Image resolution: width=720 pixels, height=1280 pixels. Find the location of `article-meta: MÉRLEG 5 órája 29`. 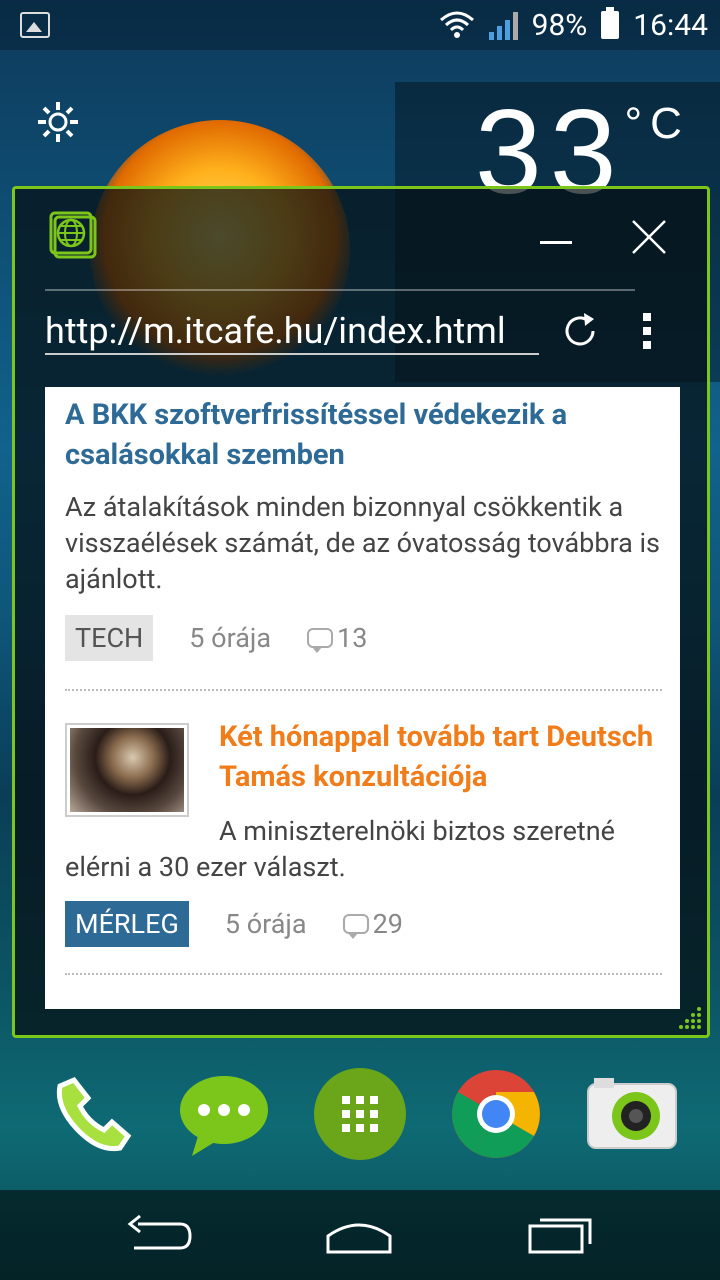

article-meta: MÉRLEG 5 órája 29 is located at coordinates (234, 924).